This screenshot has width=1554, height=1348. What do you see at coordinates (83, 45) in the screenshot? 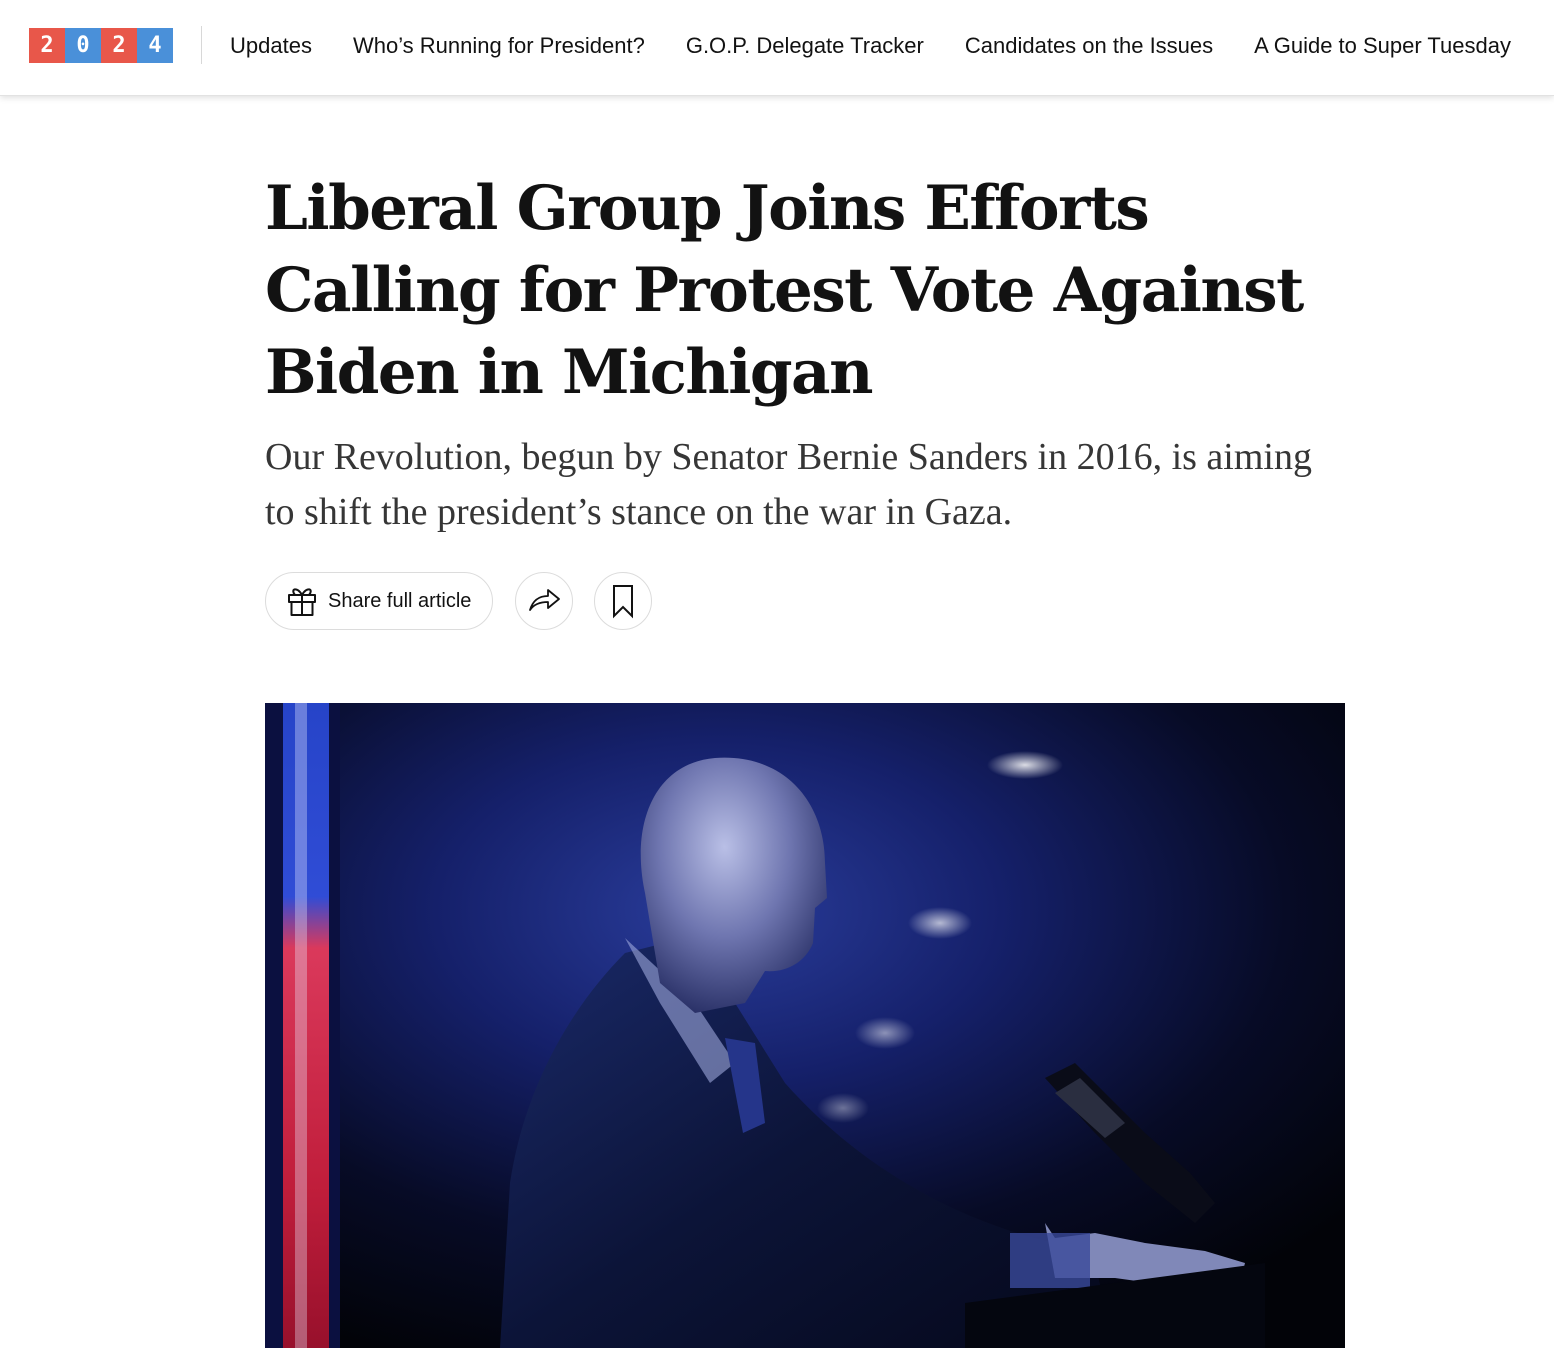
I see `logo-digit: 0` at bounding box center [83, 45].